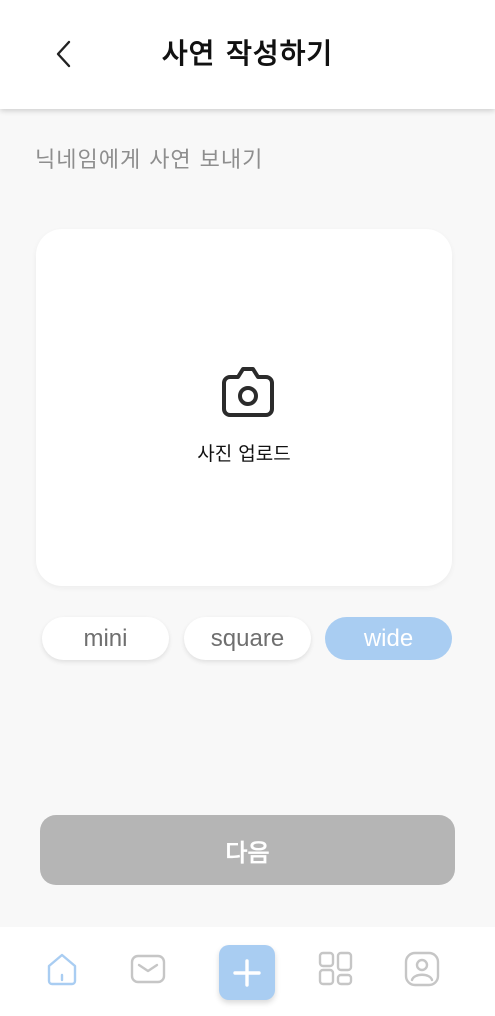 This screenshot has height=1016, width=495. I want to click on size-option-square: square, so click(247, 638).